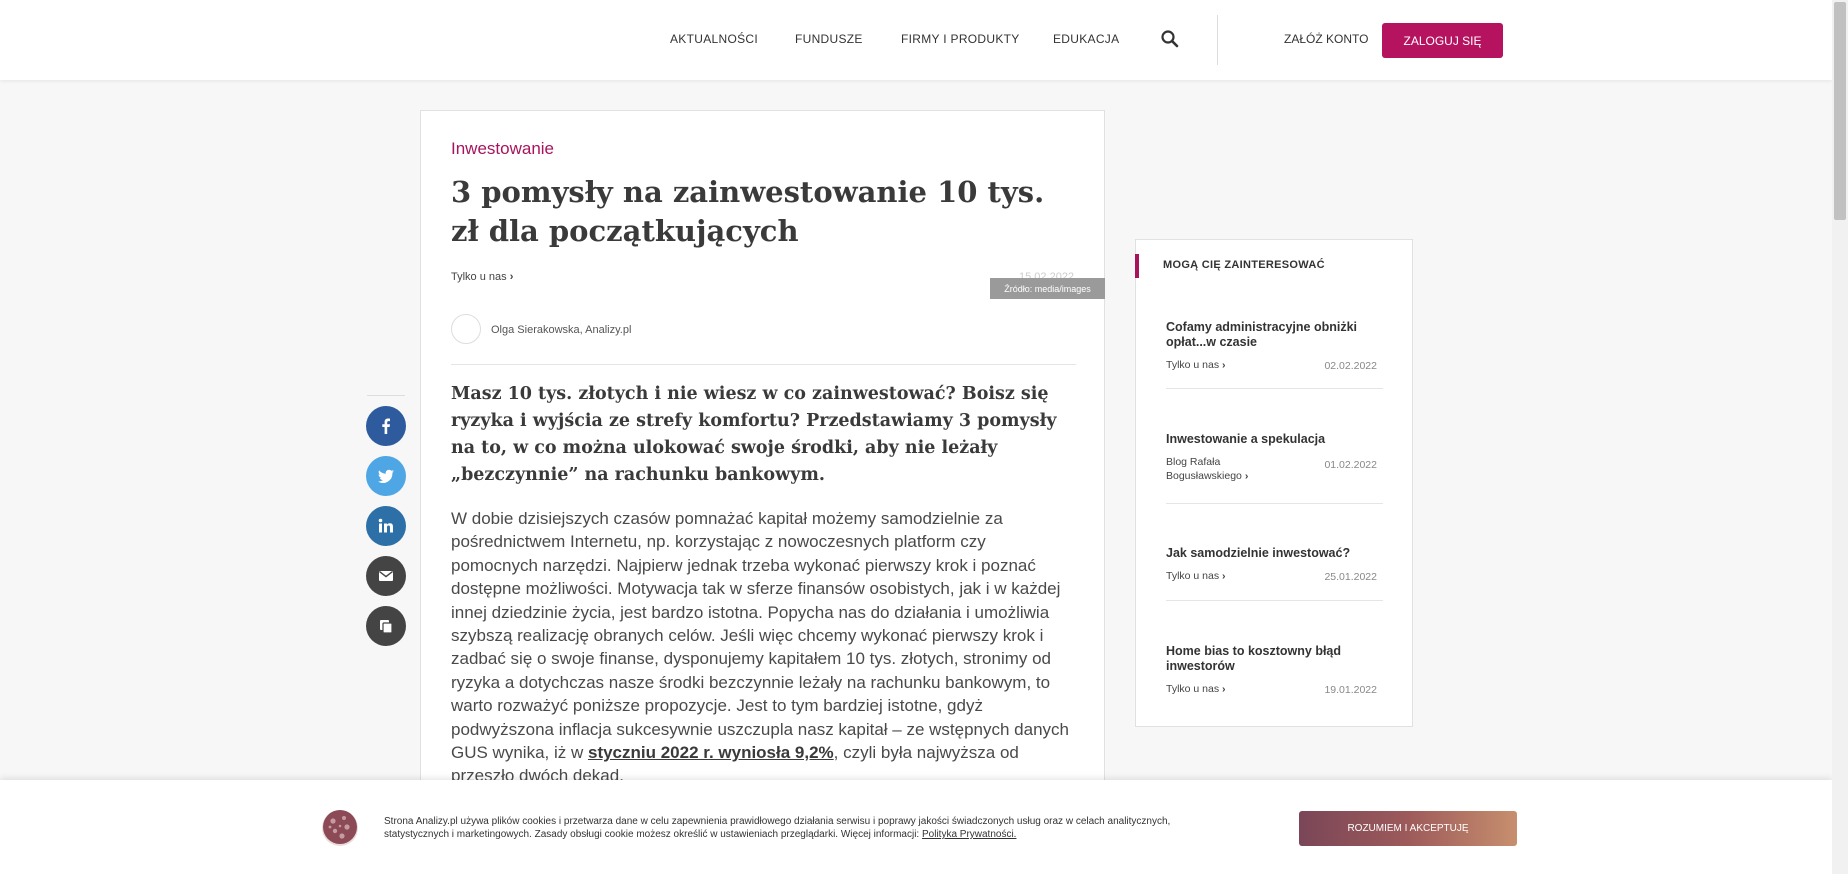  Describe the element at coordinates (1442, 40) in the screenshot. I see `login-button: ZALOGUJ SIĘ` at that location.